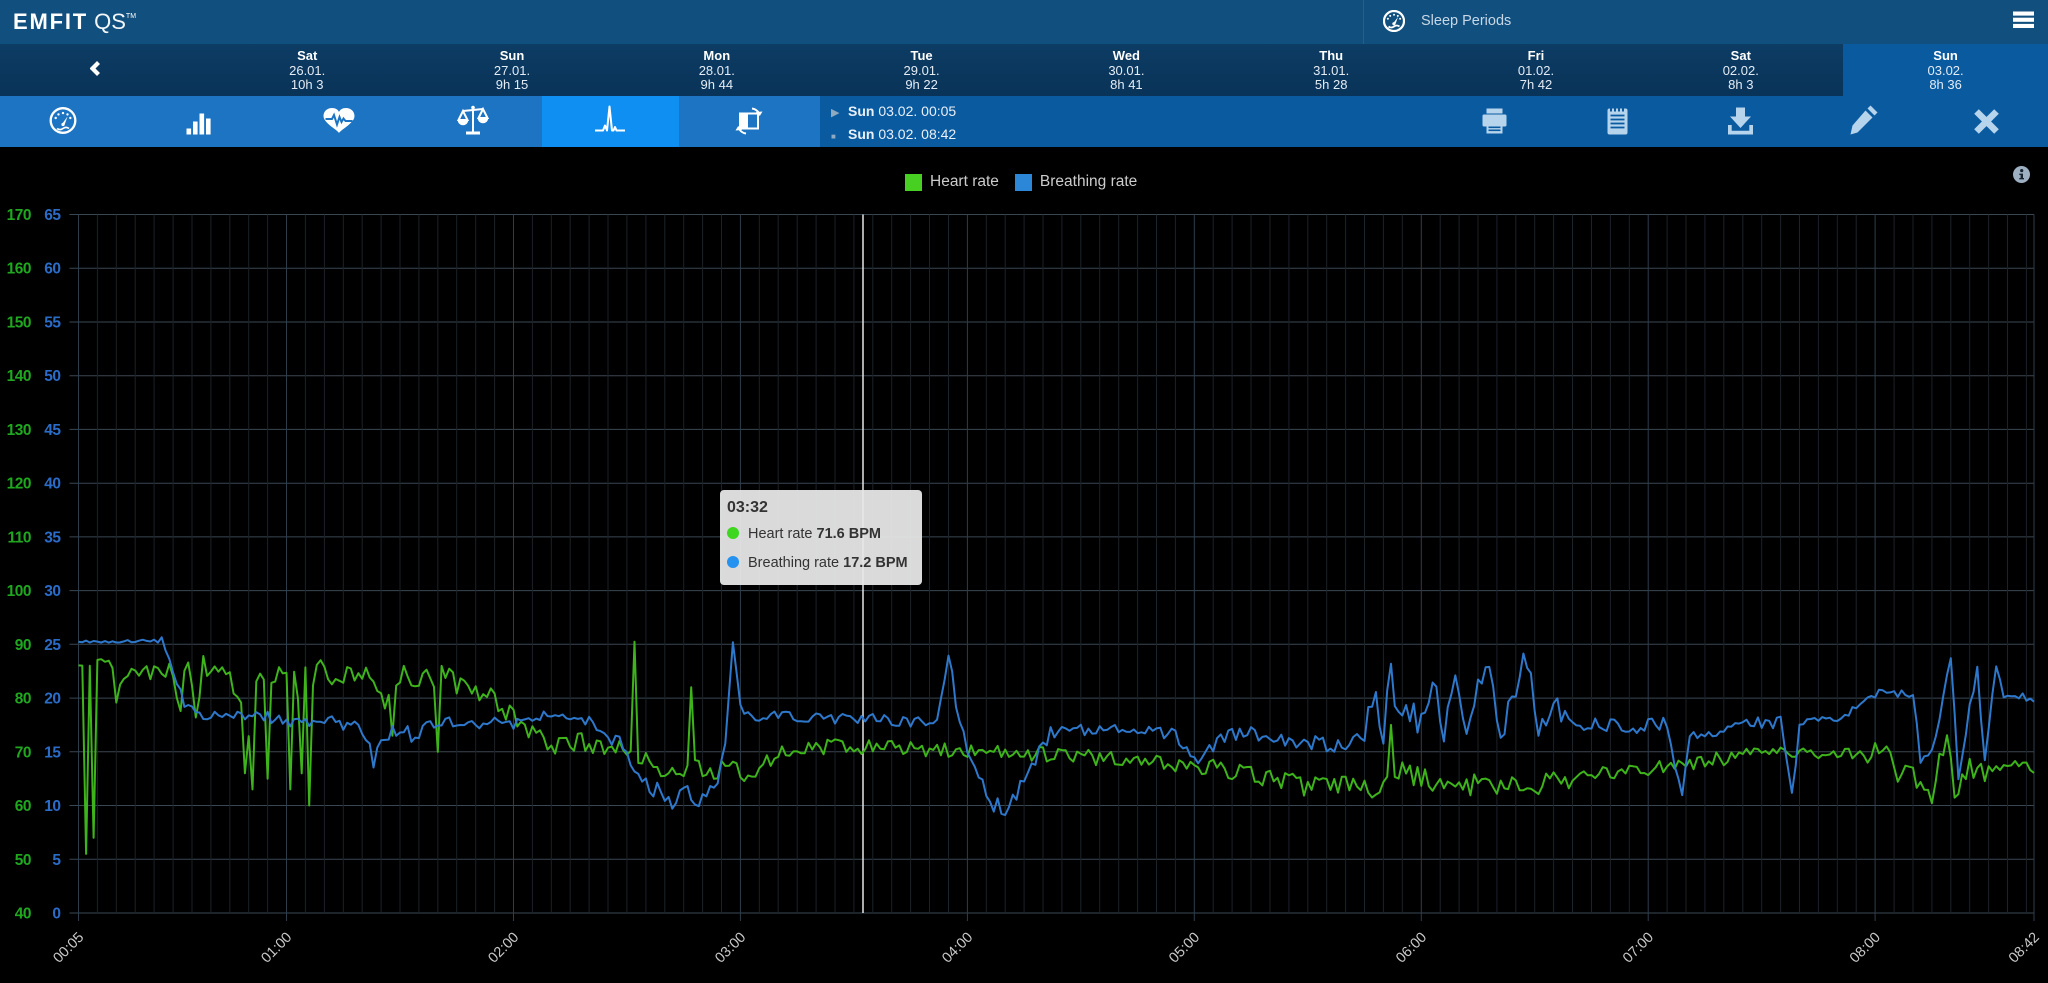 Image resolution: width=2048 pixels, height=983 pixels. Describe the element at coordinates (19, 537) in the screenshot. I see `svg-text: 110` at that location.